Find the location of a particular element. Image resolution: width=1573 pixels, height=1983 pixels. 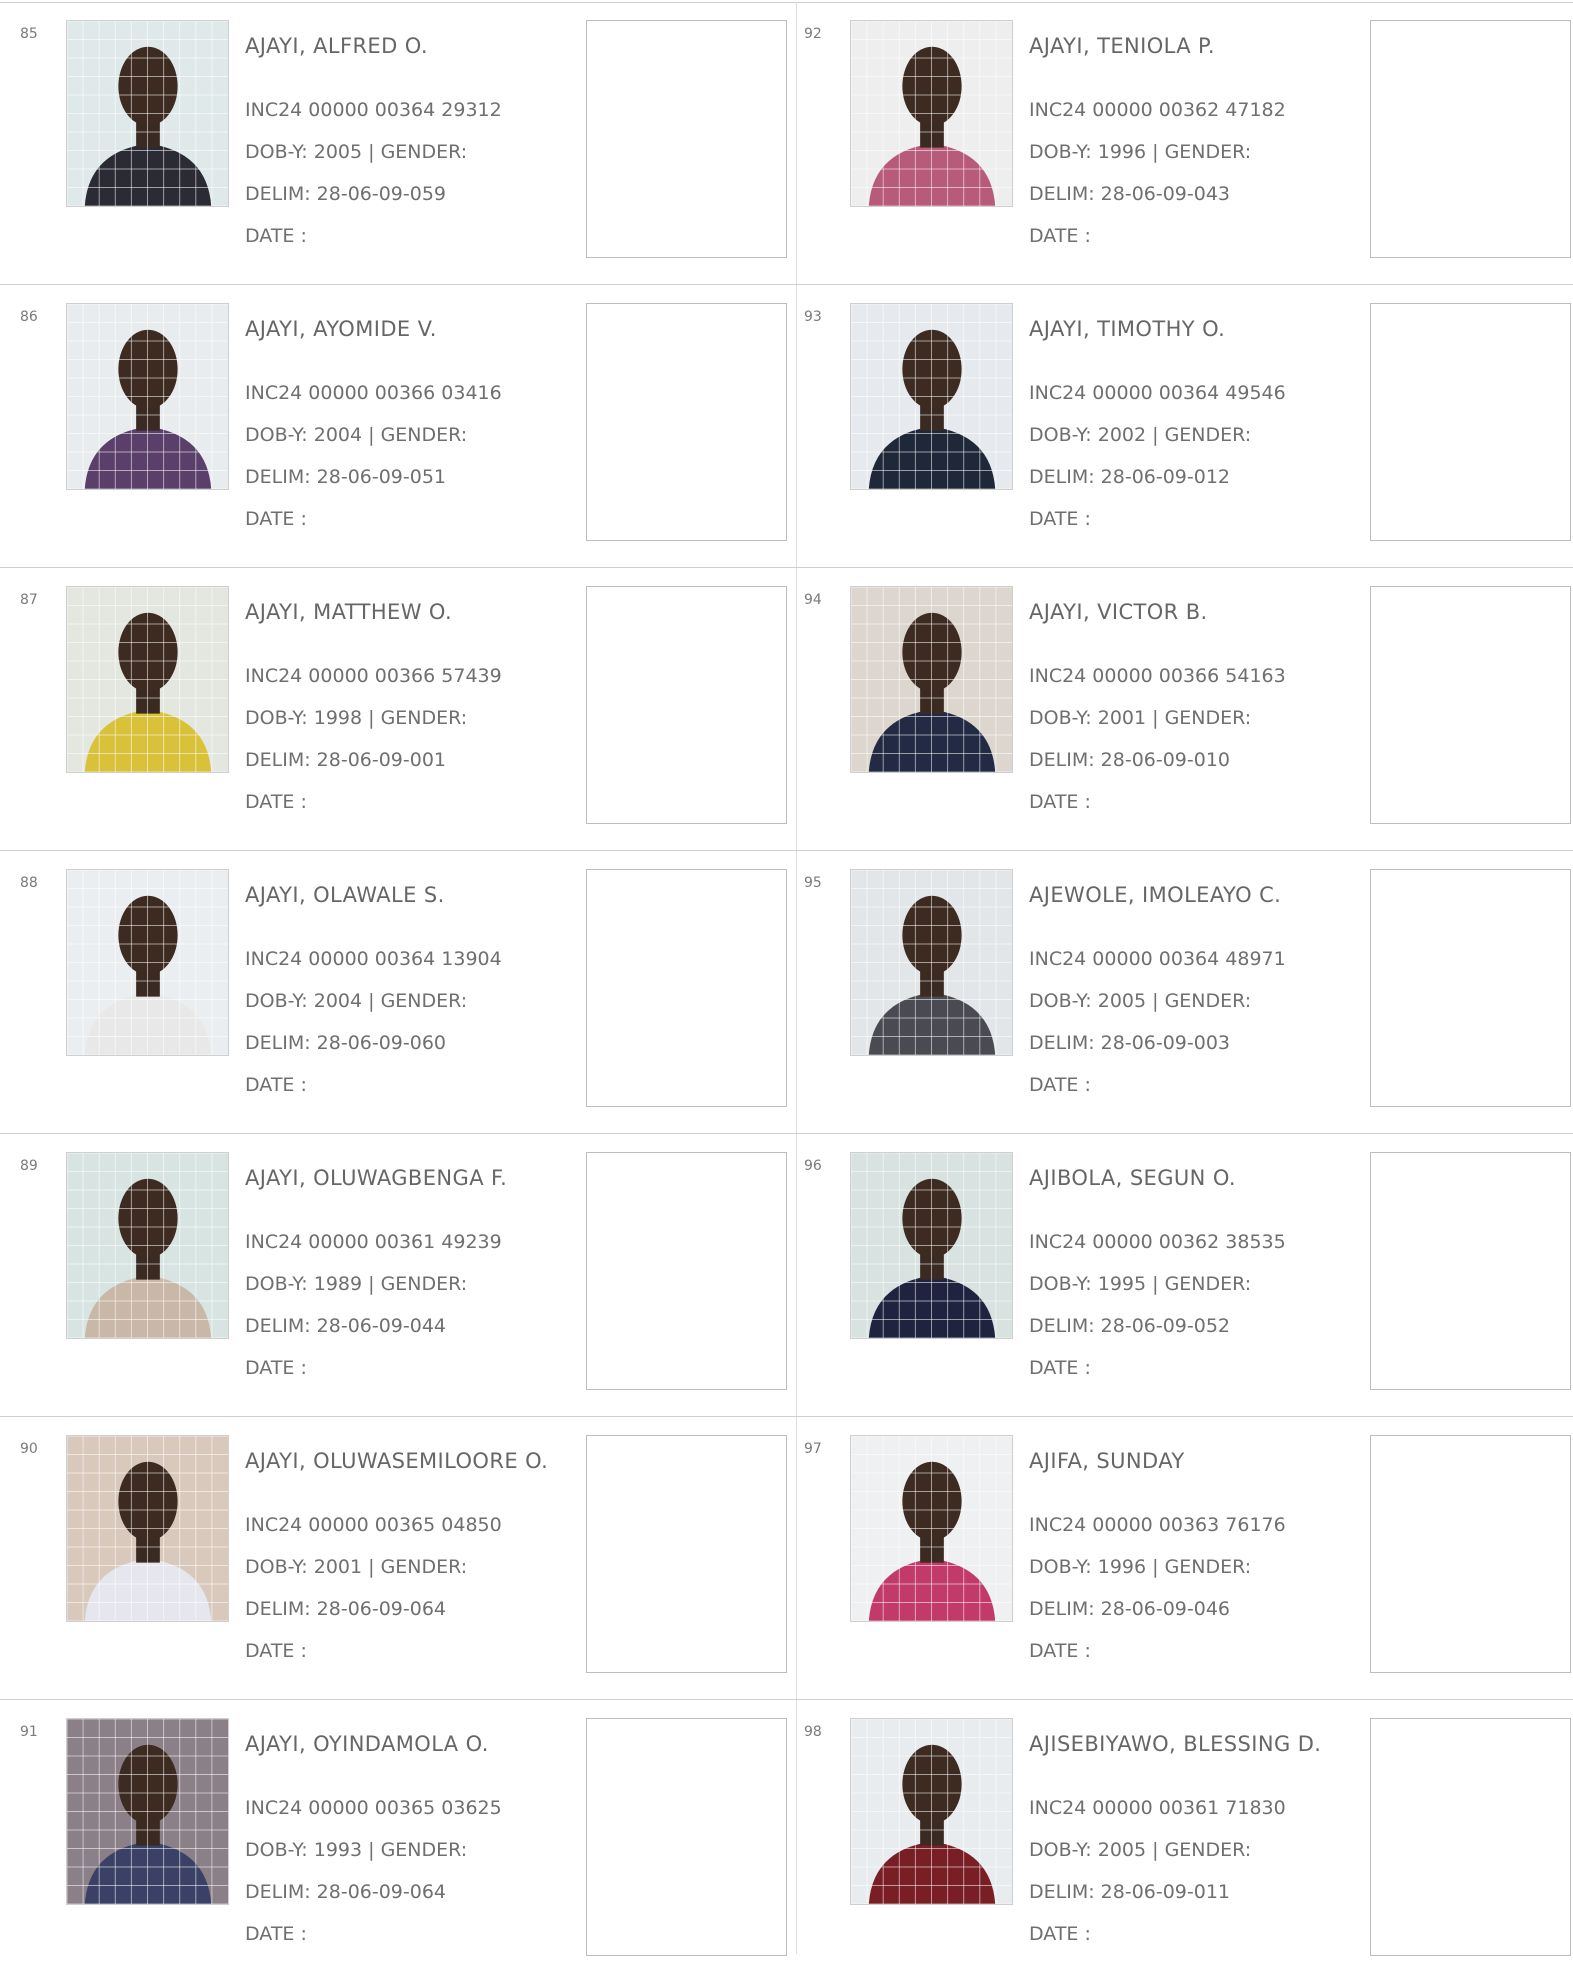

dob-gender: DOB-Y: 2001 | GENDER: is located at coordinates (356, 1567).